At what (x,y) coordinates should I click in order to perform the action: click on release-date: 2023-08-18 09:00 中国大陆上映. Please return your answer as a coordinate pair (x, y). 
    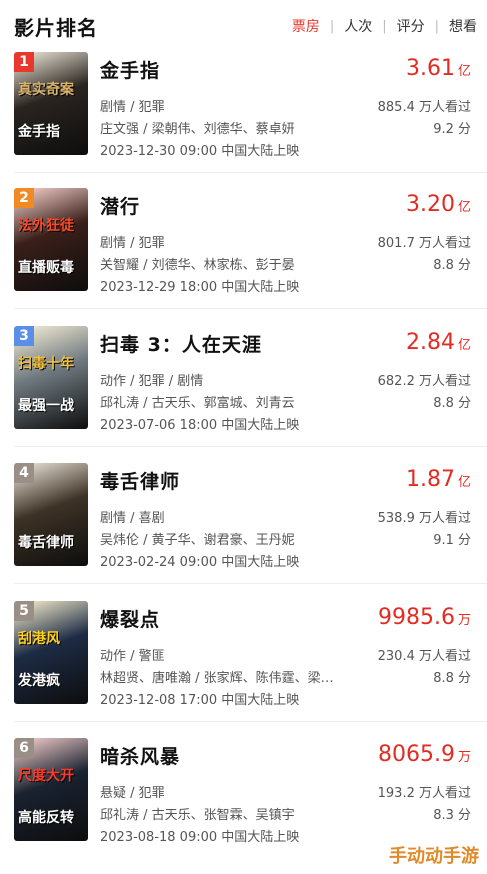
    Looking at the image, I should click on (200, 837).